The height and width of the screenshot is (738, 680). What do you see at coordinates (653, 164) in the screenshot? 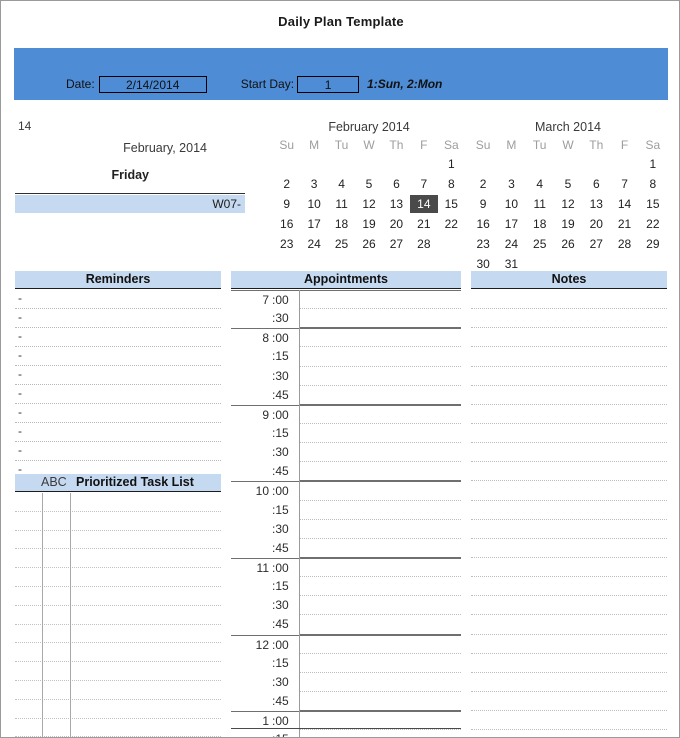
I see `calendar-day: 1` at bounding box center [653, 164].